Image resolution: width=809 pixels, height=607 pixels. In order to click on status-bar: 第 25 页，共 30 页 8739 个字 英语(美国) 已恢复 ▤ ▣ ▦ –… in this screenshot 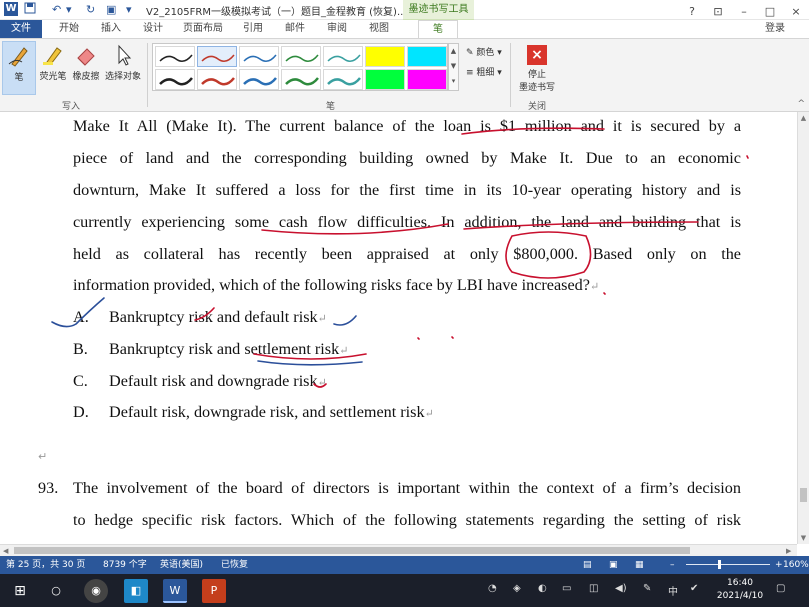, I will do `click(404, 565)`.